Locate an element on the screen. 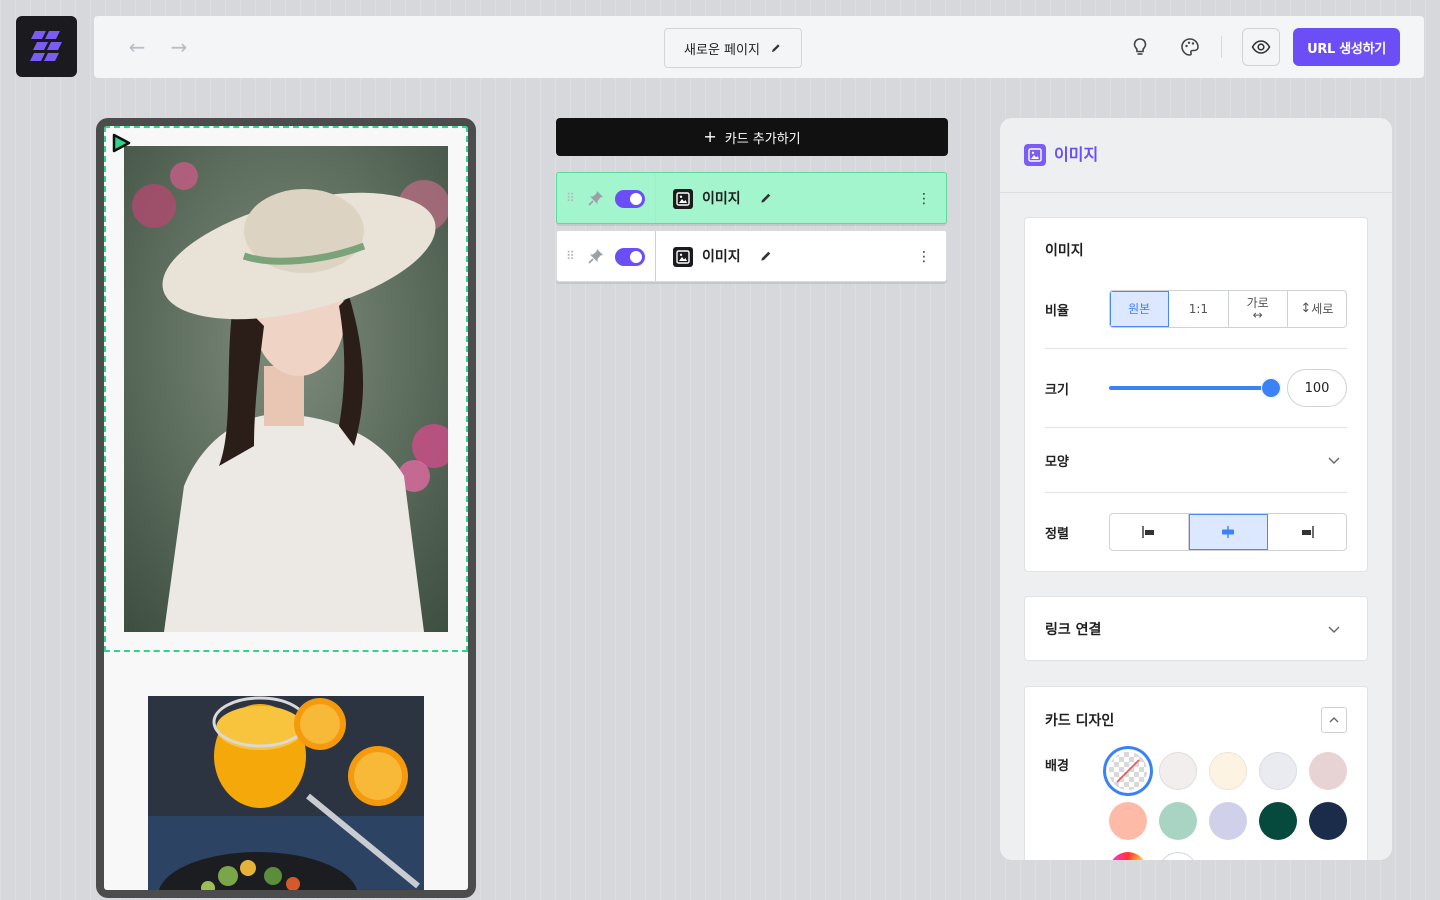 This screenshot has height=900, width=1440. add-card-label: 카드 추가하기 is located at coordinates (762, 139).